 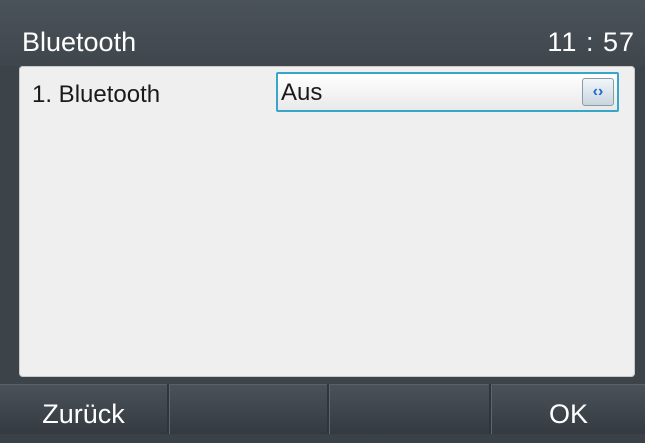 What do you see at coordinates (568, 409) in the screenshot?
I see `softkey-ok: OK` at bounding box center [568, 409].